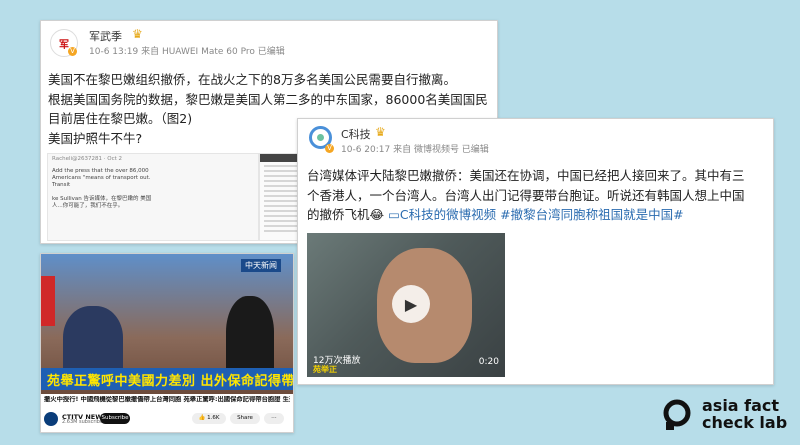 This screenshot has height=445, width=800. I want to click on share-button: Share, so click(245, 418).